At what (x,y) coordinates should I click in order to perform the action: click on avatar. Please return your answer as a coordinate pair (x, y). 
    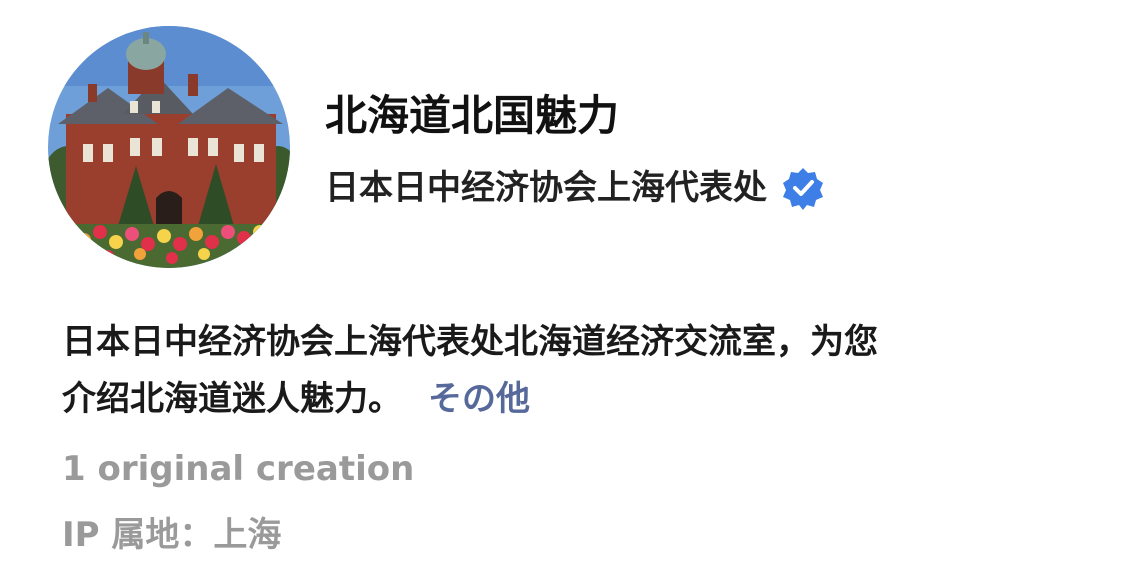
    Looking at the image, I should click on (169, 147).